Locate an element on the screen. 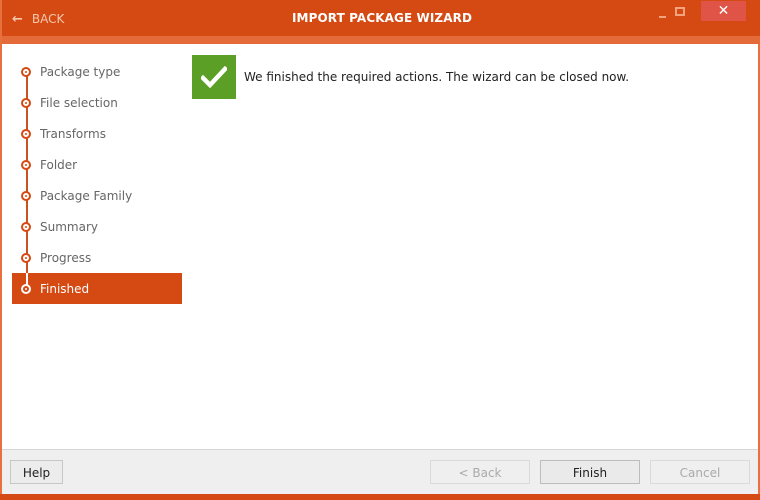 This screenshot has width=760, height=500. step-transforms: Transforms is located at coordinates (97, 133).